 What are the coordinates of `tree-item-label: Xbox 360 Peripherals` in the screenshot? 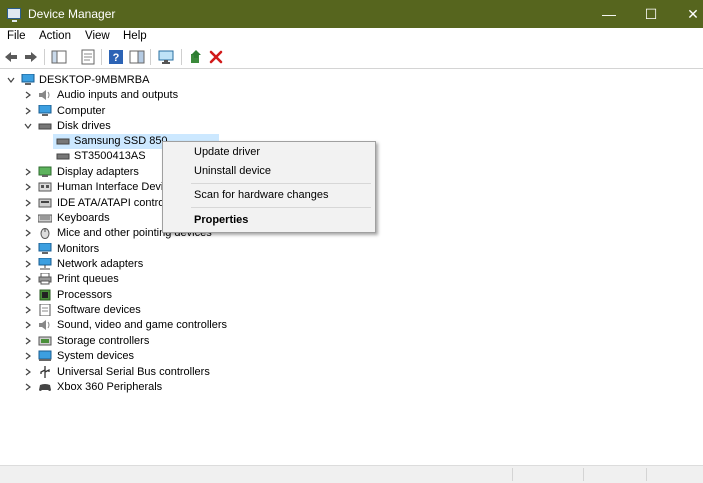 It's located at (110, 387).